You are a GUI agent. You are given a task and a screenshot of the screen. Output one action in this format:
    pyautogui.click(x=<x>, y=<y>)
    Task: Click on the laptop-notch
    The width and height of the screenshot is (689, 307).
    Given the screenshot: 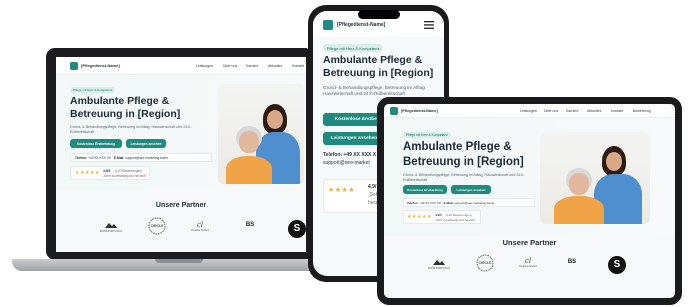 What is the action you would take?
    pyautogui.click(x=179, y=261)
    